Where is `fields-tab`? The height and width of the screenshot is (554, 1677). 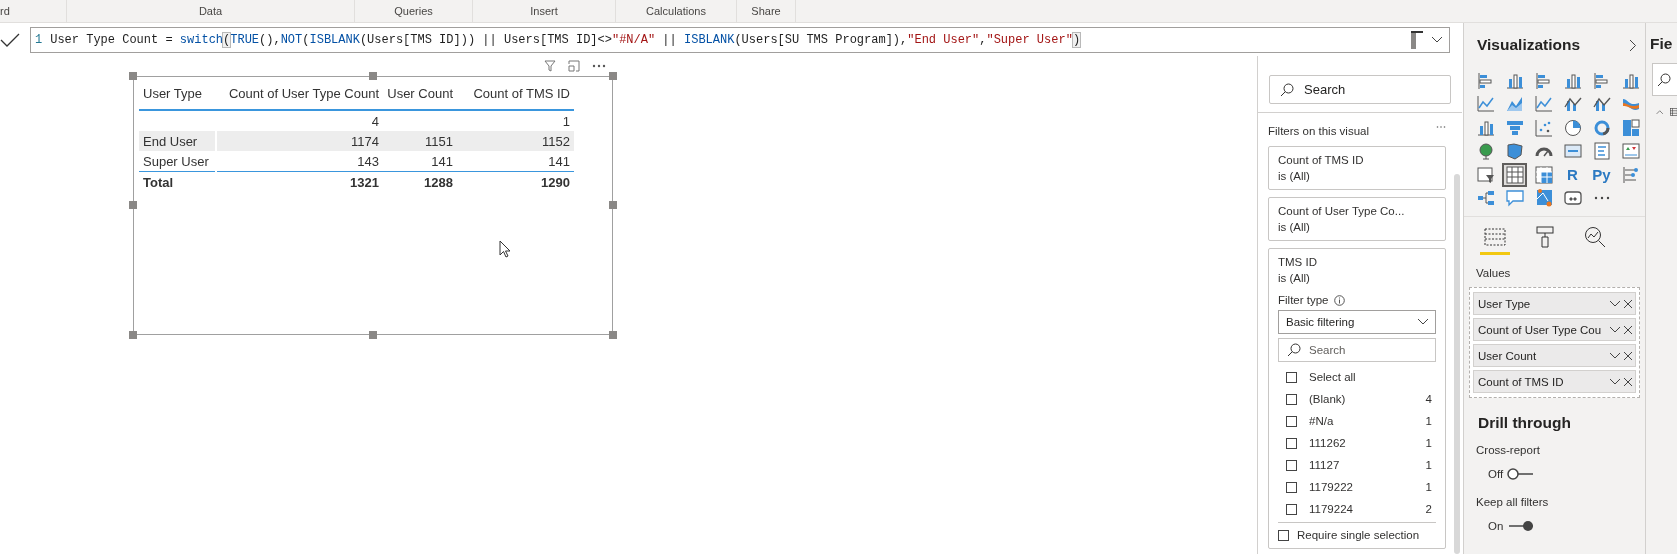 fields-tab is located at coordinates (1495, 240).